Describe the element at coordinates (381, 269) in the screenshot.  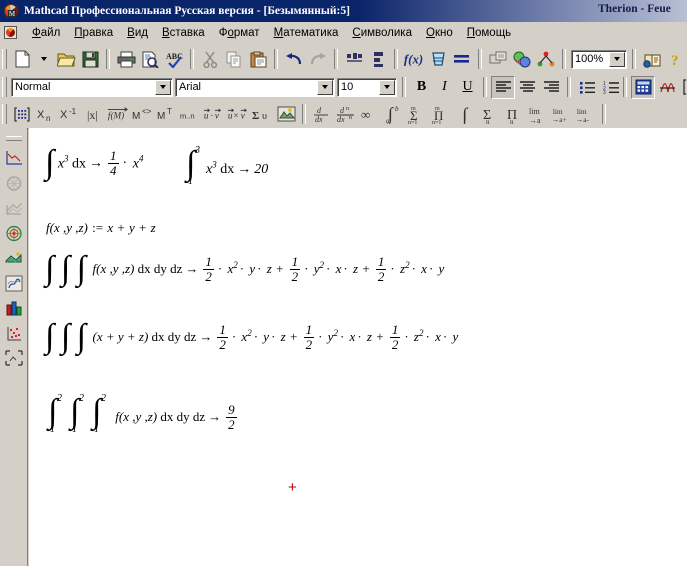
I see `fraction-one-half: 12` at that location.